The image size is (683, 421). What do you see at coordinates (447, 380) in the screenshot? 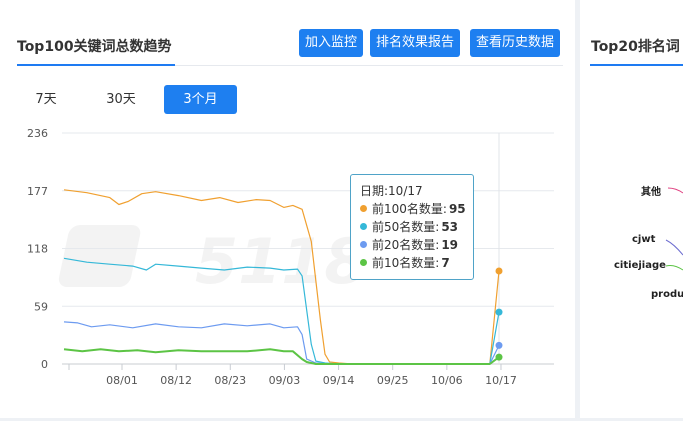
I see `x-tick-label: 10/06` at bounding box center [447, 380].